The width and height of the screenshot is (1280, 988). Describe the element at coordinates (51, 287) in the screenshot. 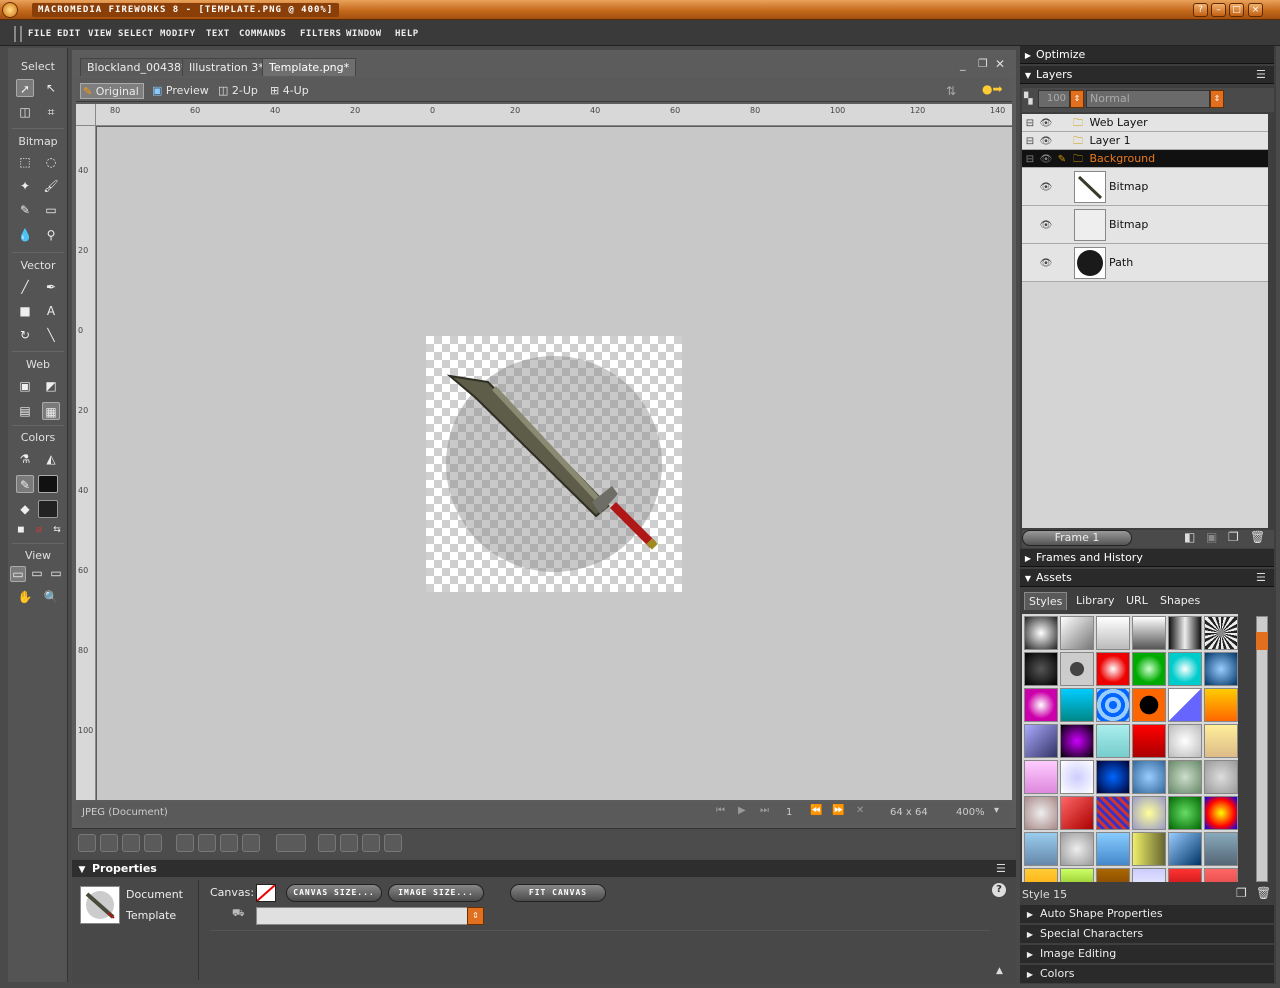

I see `pen-tool-icon: ✒` at that location.